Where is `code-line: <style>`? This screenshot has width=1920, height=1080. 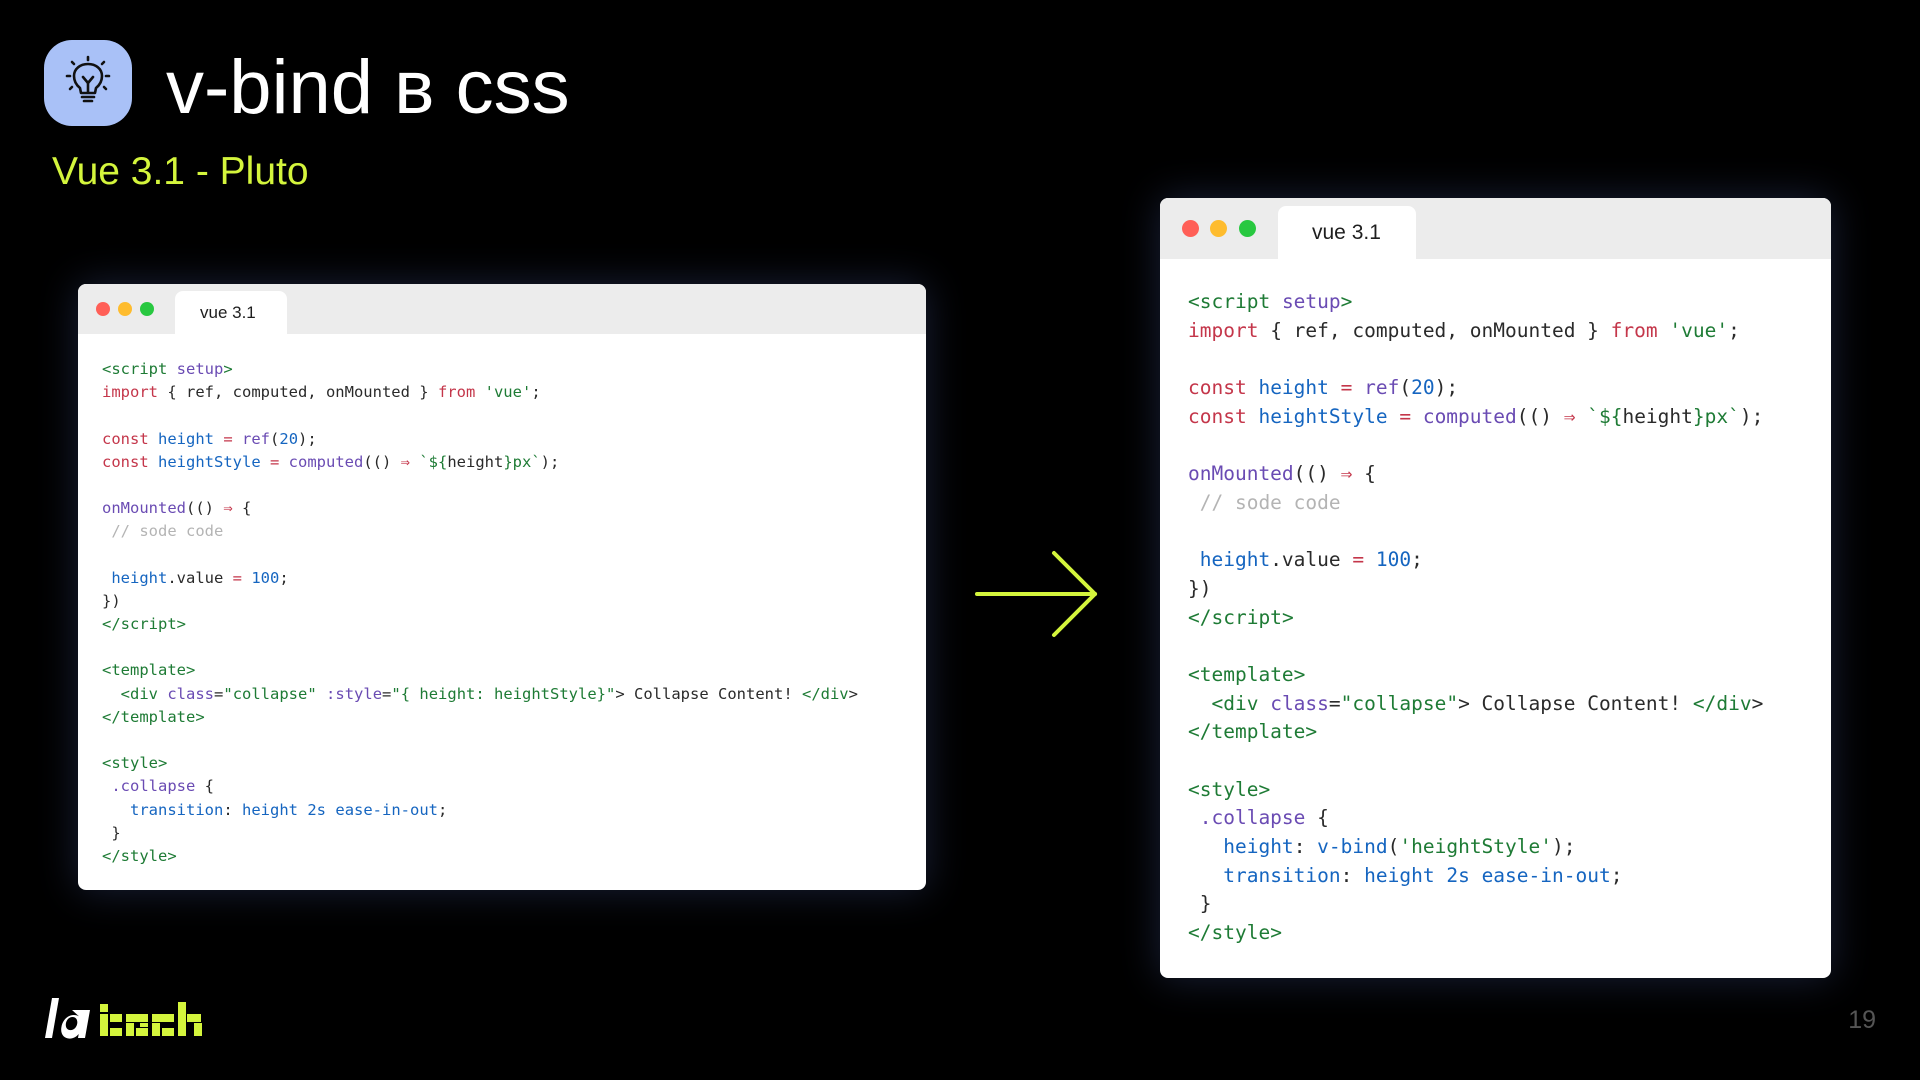
code-line: <style> is located at coordinates (1475, 790).